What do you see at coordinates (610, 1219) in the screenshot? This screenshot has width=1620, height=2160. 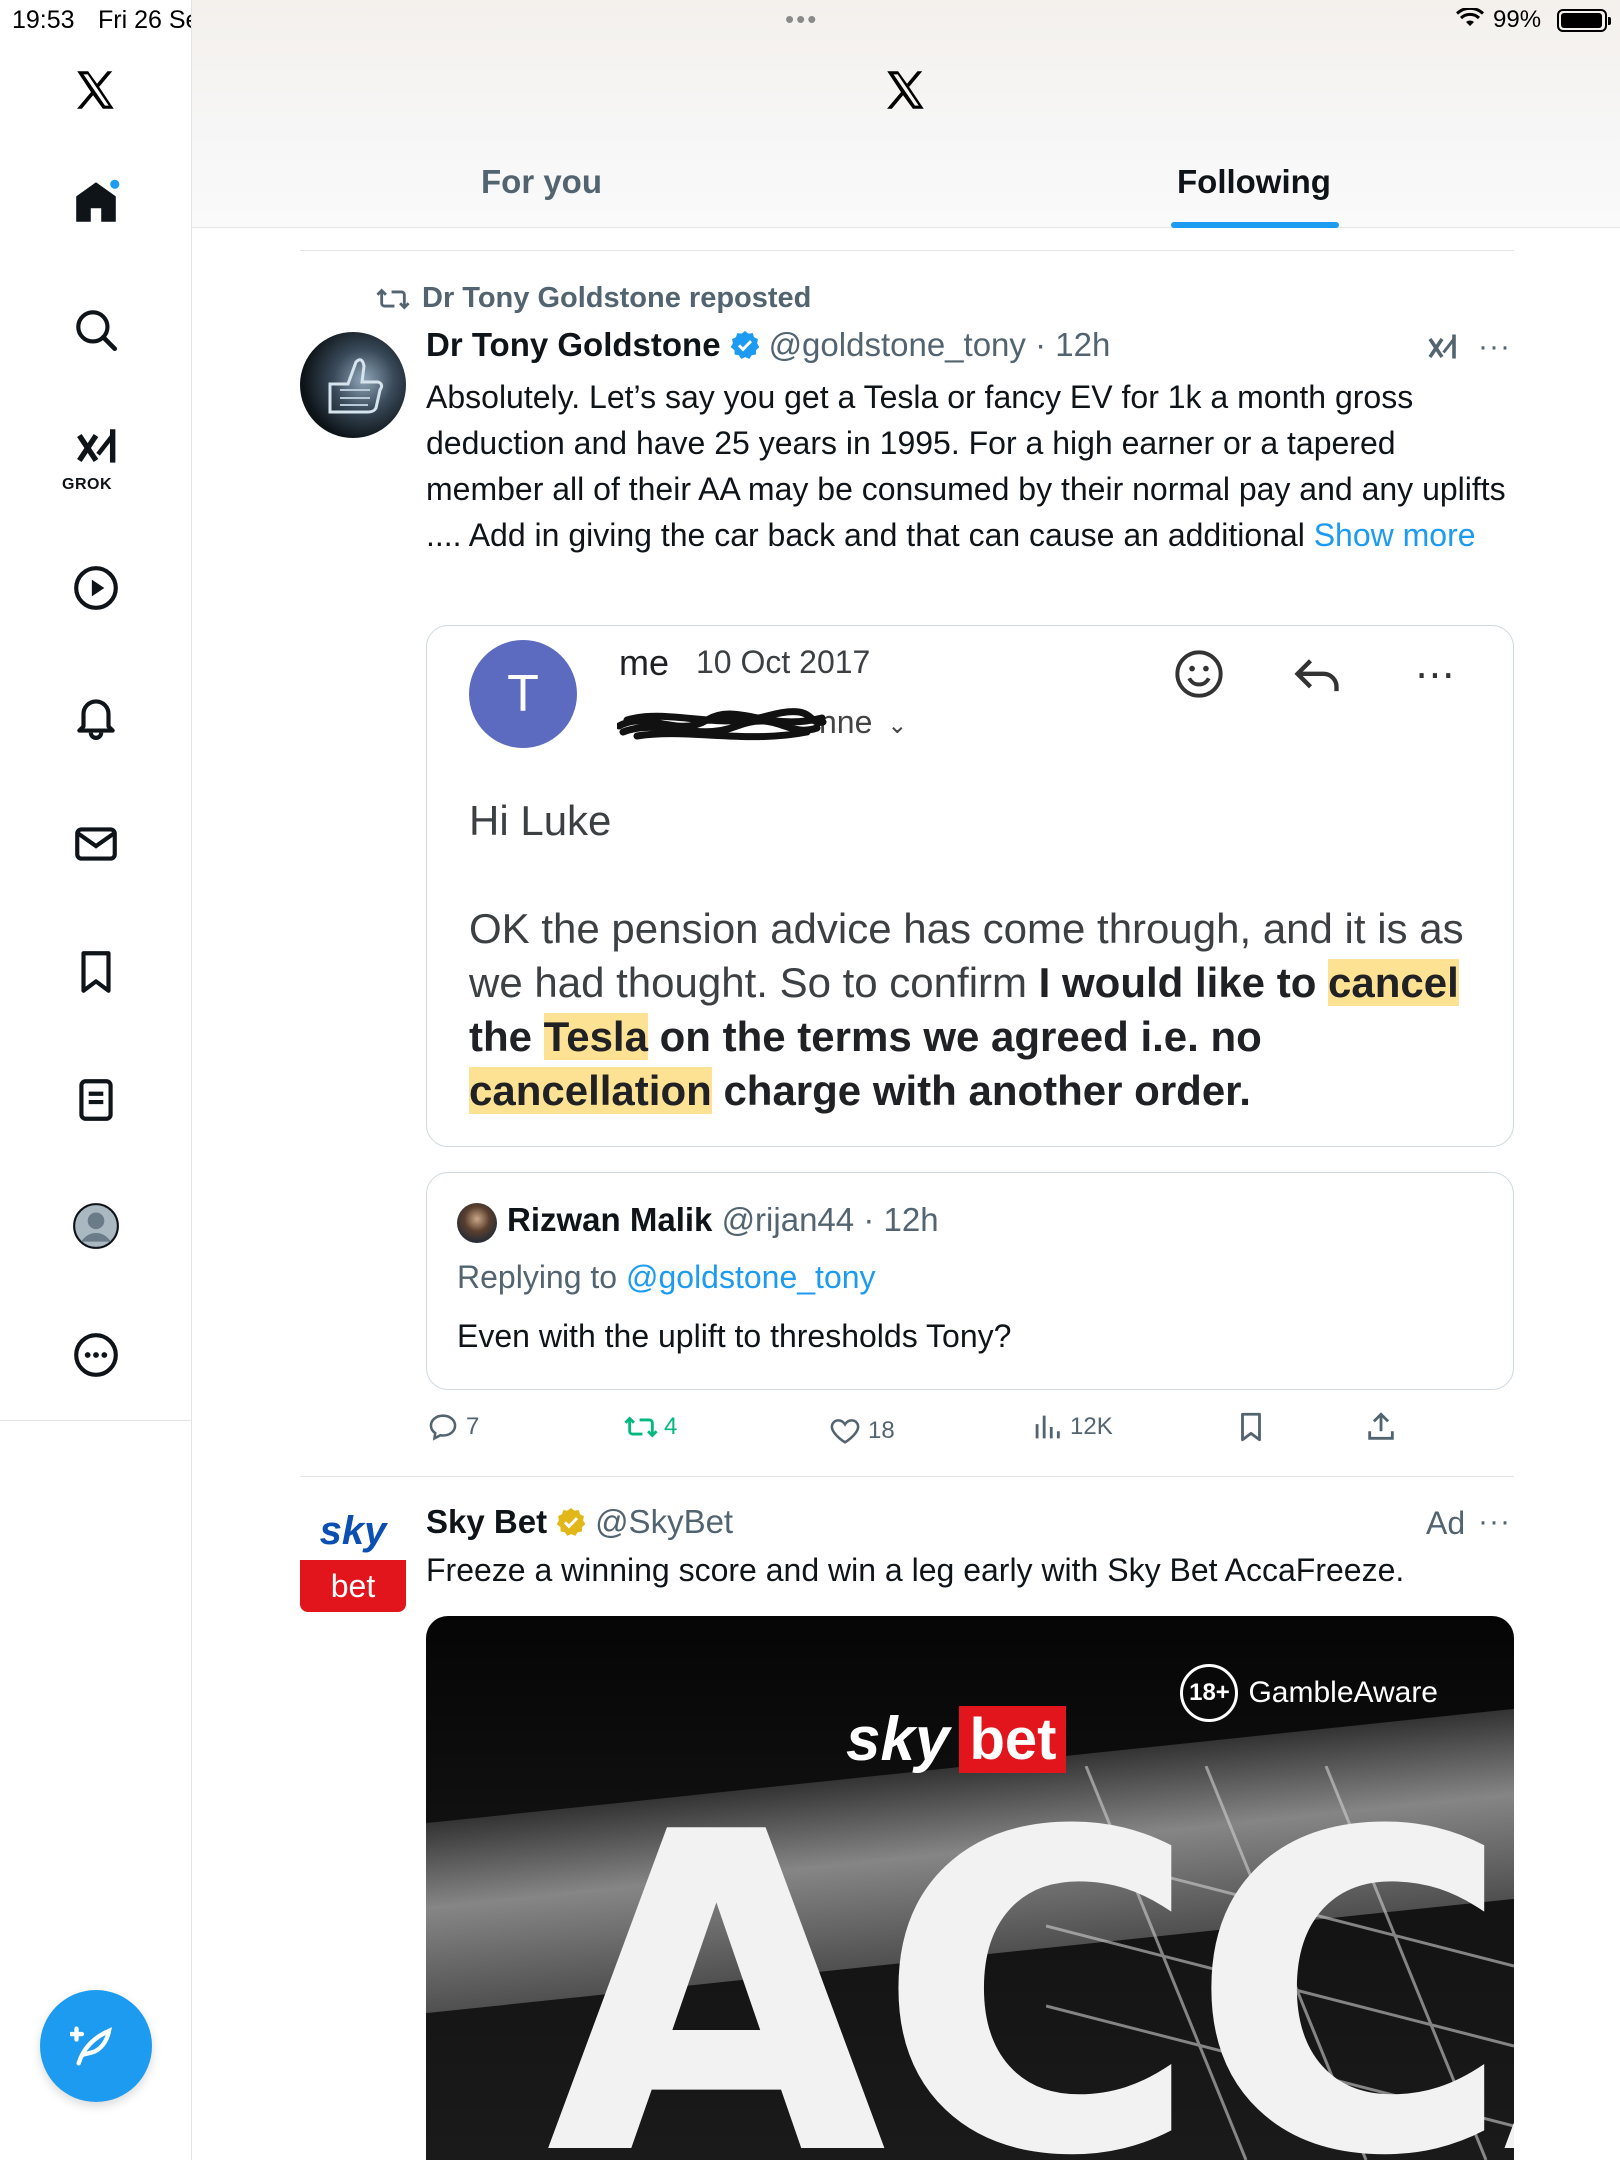 I see `quote-author-name: Rizwan Malik` at bounding box center [610, 1219].